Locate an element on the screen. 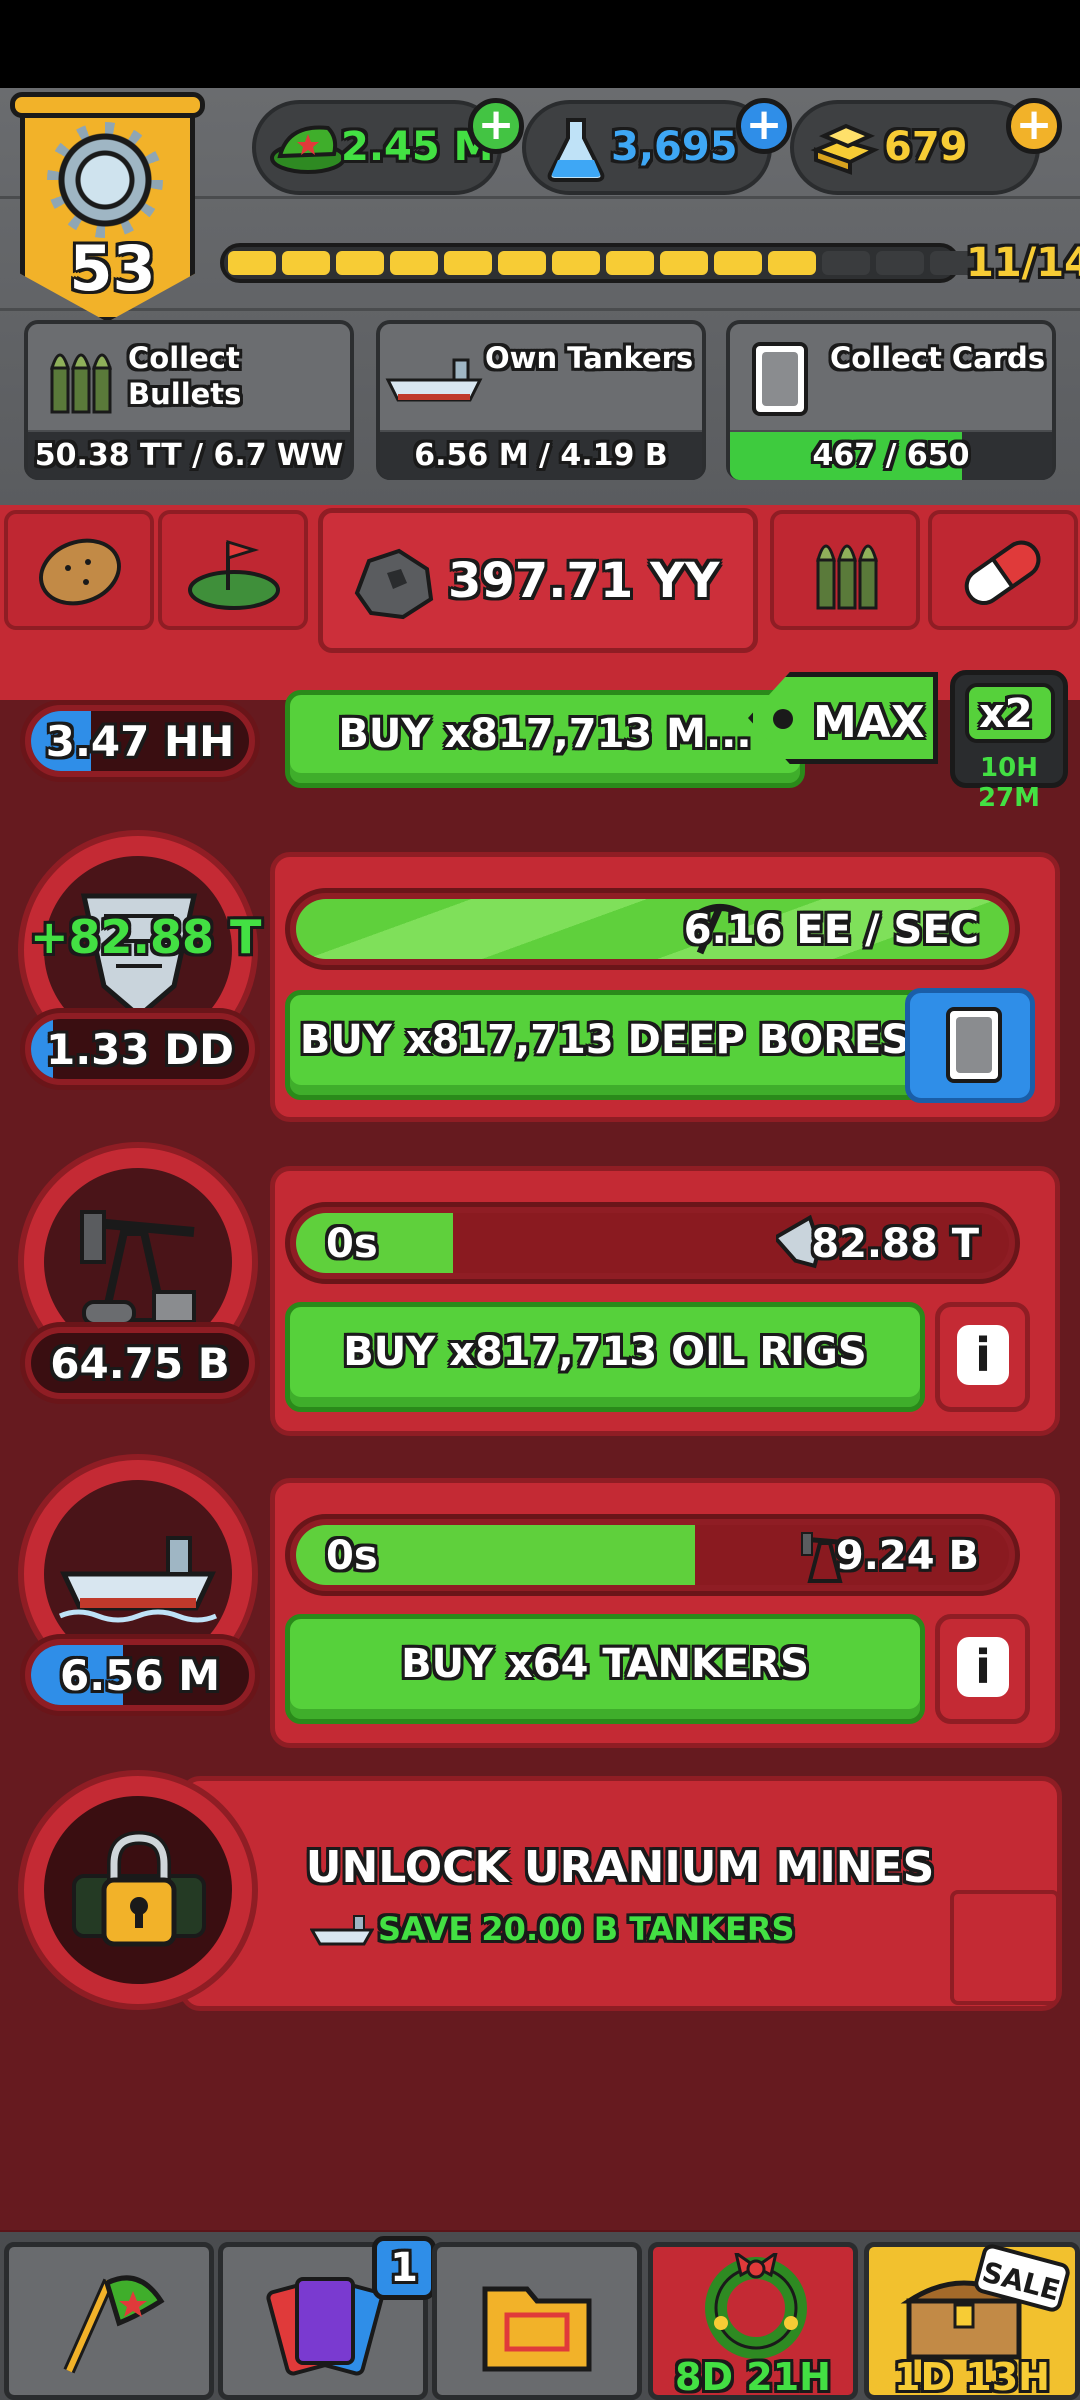  deep-bores-rate-bar: 6.16 EE / SEC is located at coordinates (652, 929).